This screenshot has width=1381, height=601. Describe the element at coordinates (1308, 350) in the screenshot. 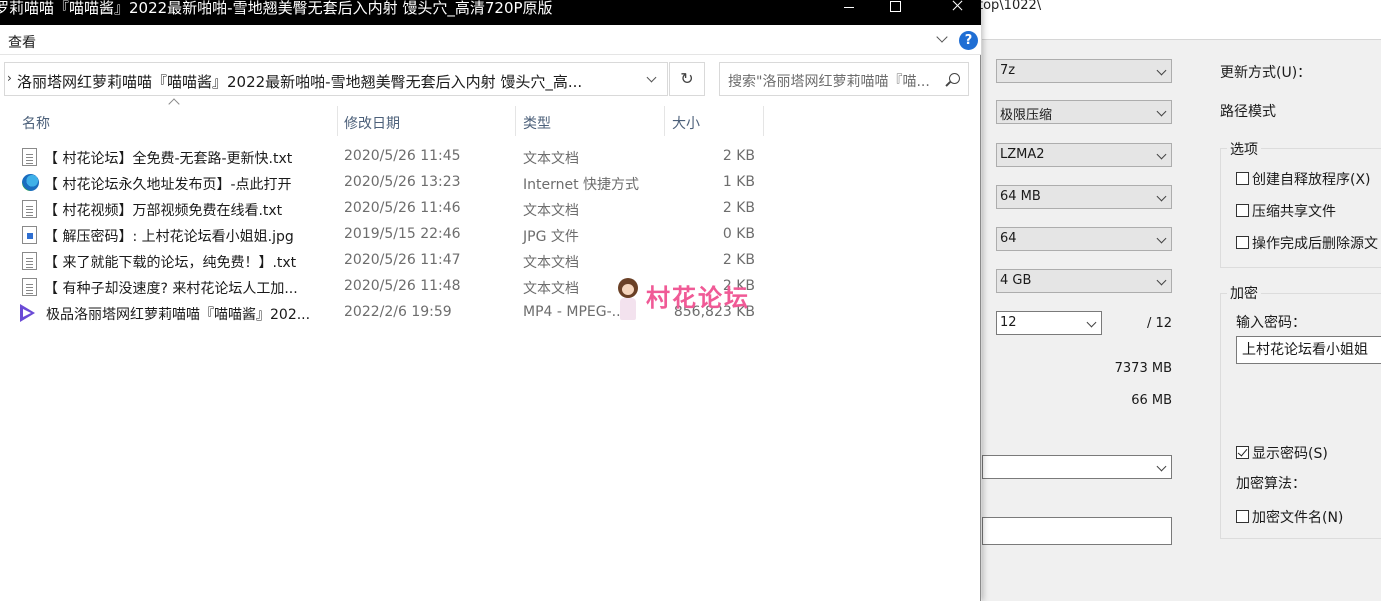

I see `password-input: 上村花论坛看小姐姐` at that location.